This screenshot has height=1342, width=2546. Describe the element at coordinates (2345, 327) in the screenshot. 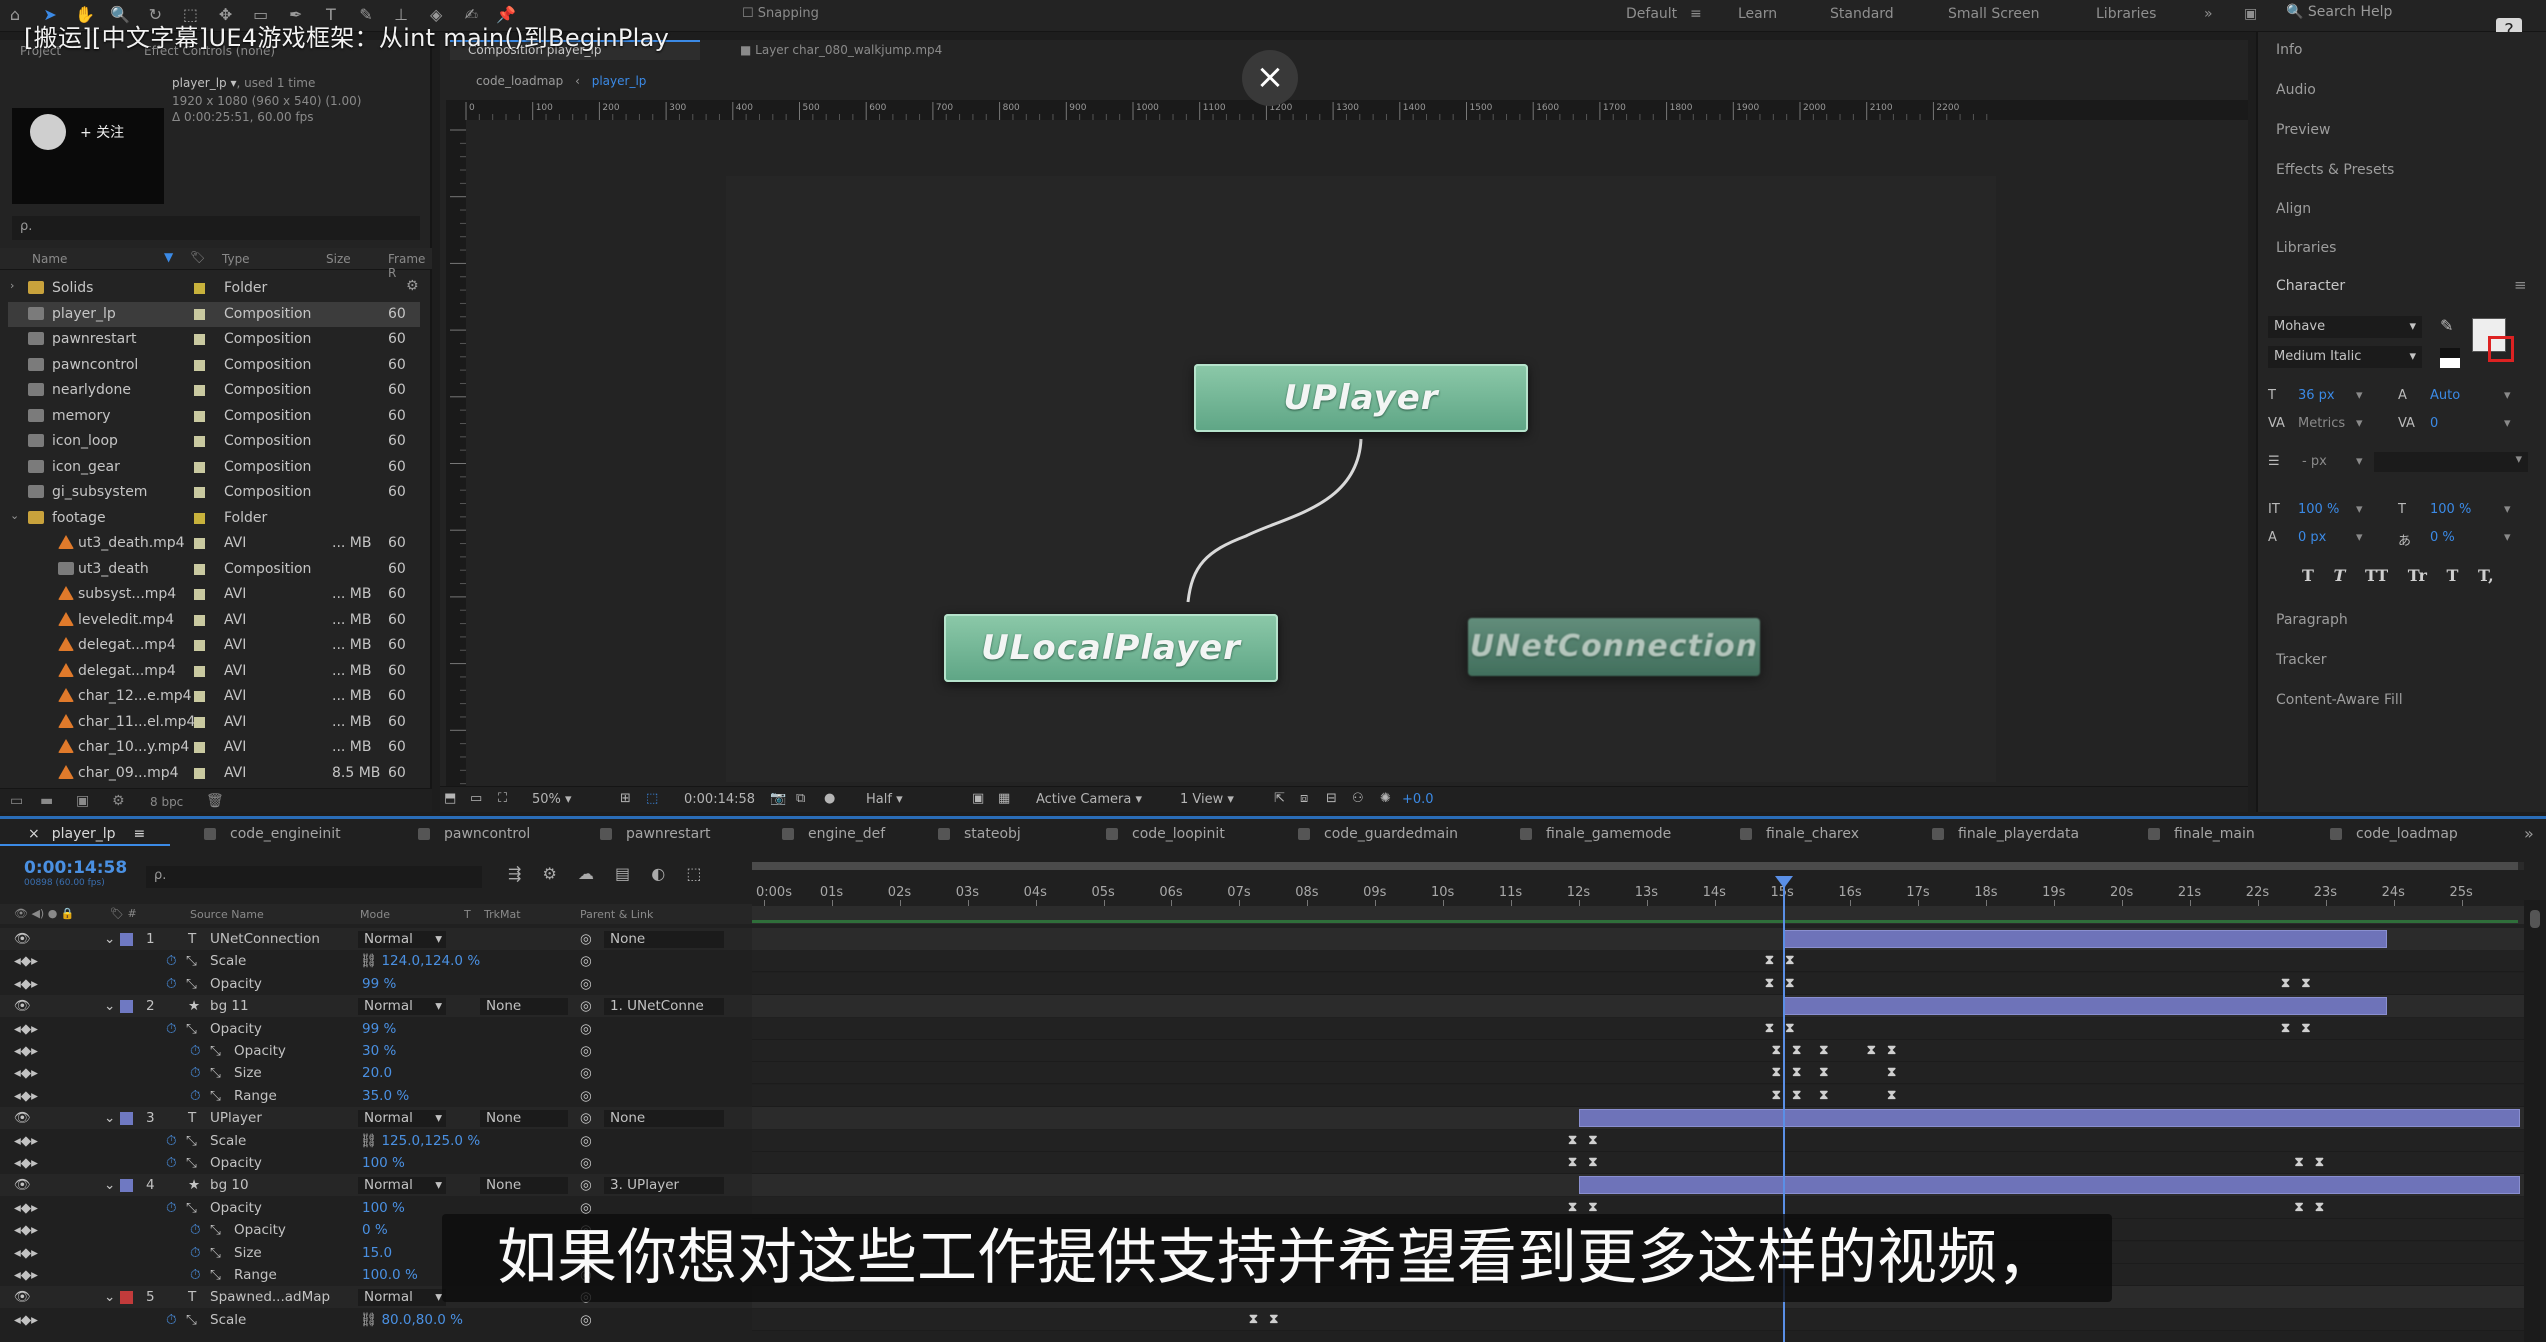

I see `font-family-select: Mohave ▾` at that location.